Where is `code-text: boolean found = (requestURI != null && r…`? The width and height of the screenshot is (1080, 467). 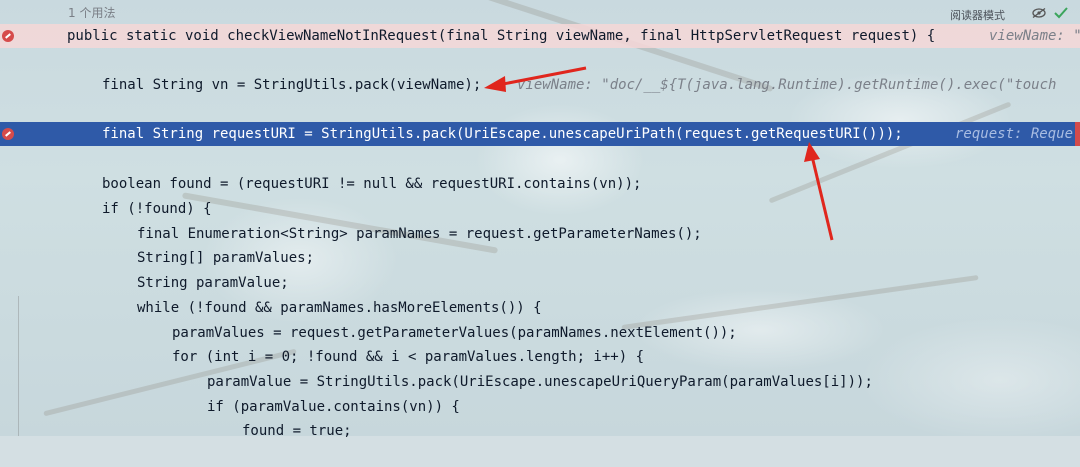 code-text: boolean found = (requestURI != null && r… is located at coordinates (372, 184).